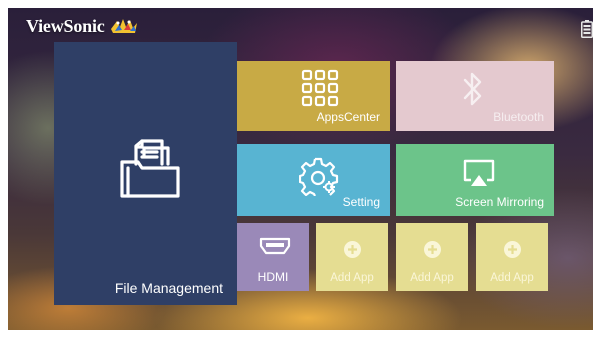 The width and height of the screenshot is (597, 339). What do you see at coordinates (472, 89) in the screenshot?
I see `bluetooth-icon` at bounding box center [472, 89].